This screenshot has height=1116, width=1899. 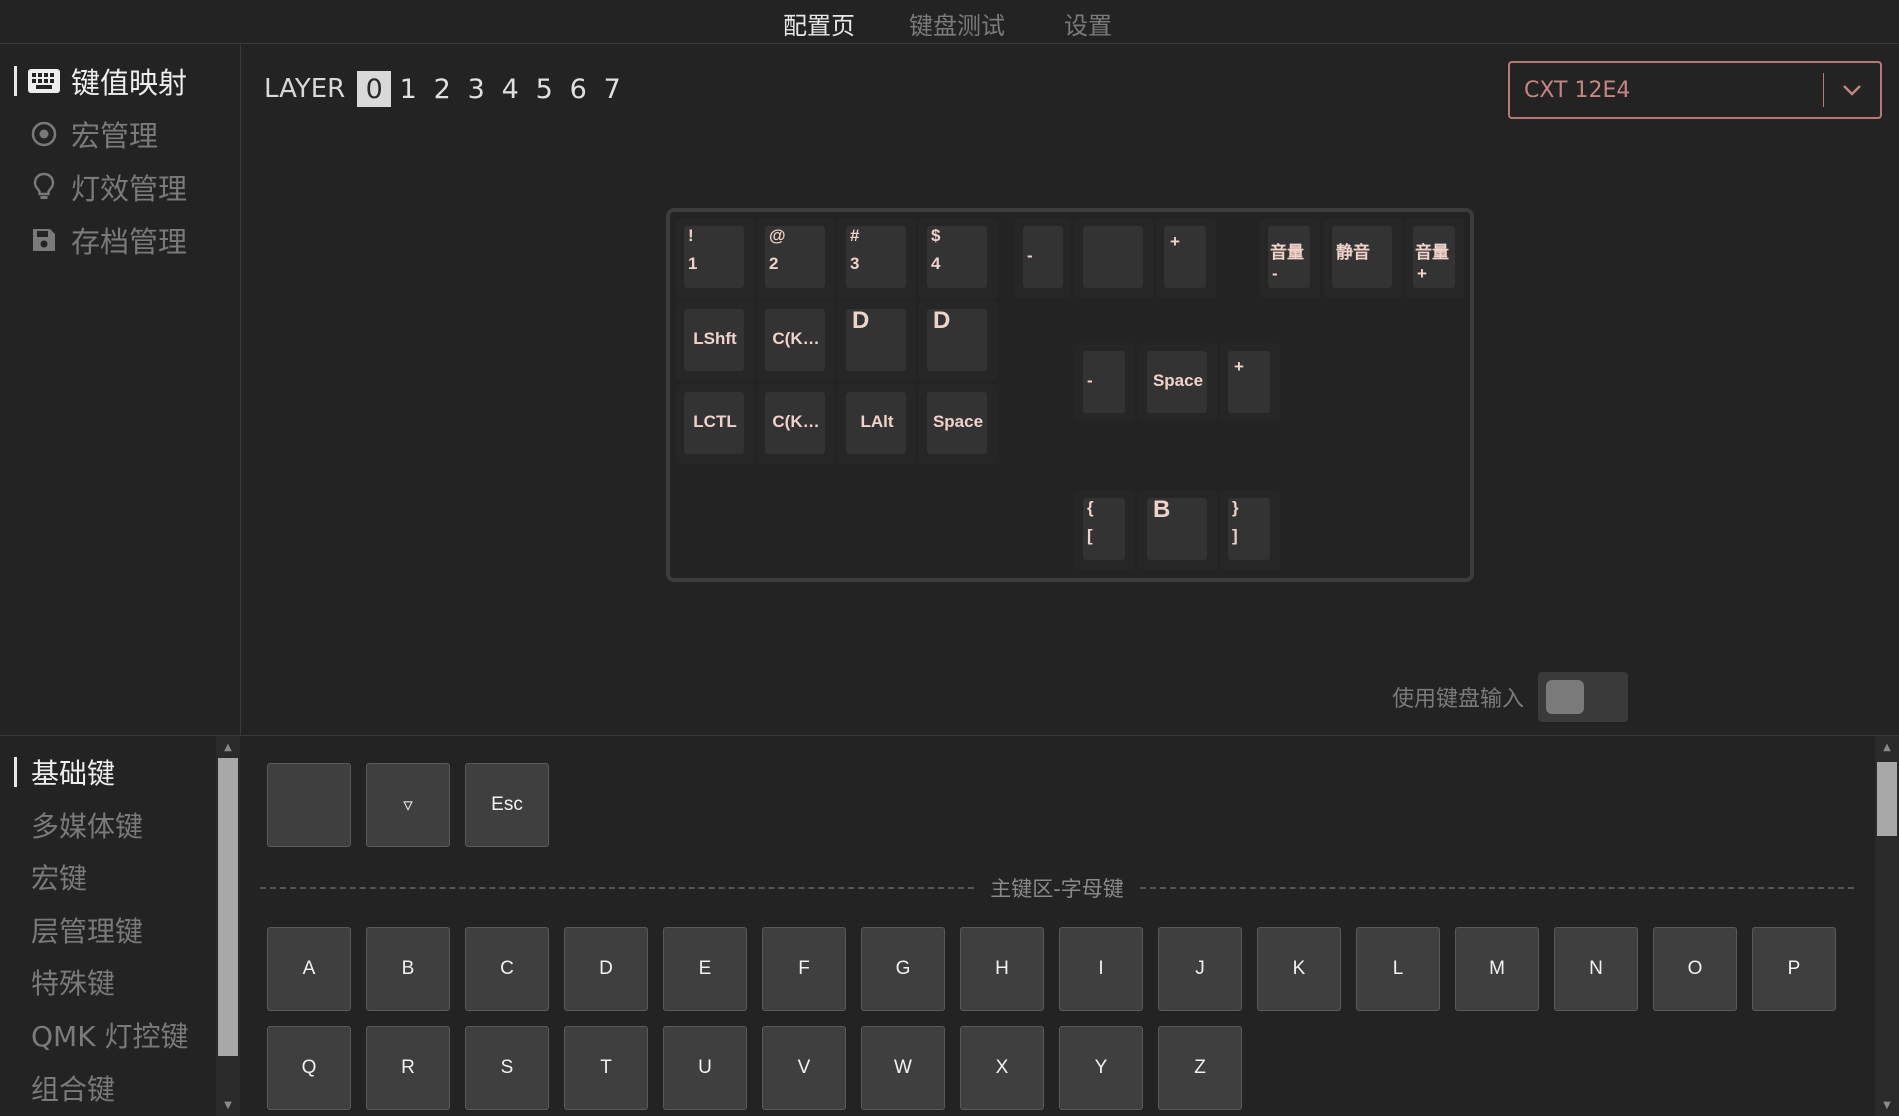 What do you see at coordinates (705, 1068) in the screenshot?
I see `palette-key-u: U` at bounding box center [705, 1068].